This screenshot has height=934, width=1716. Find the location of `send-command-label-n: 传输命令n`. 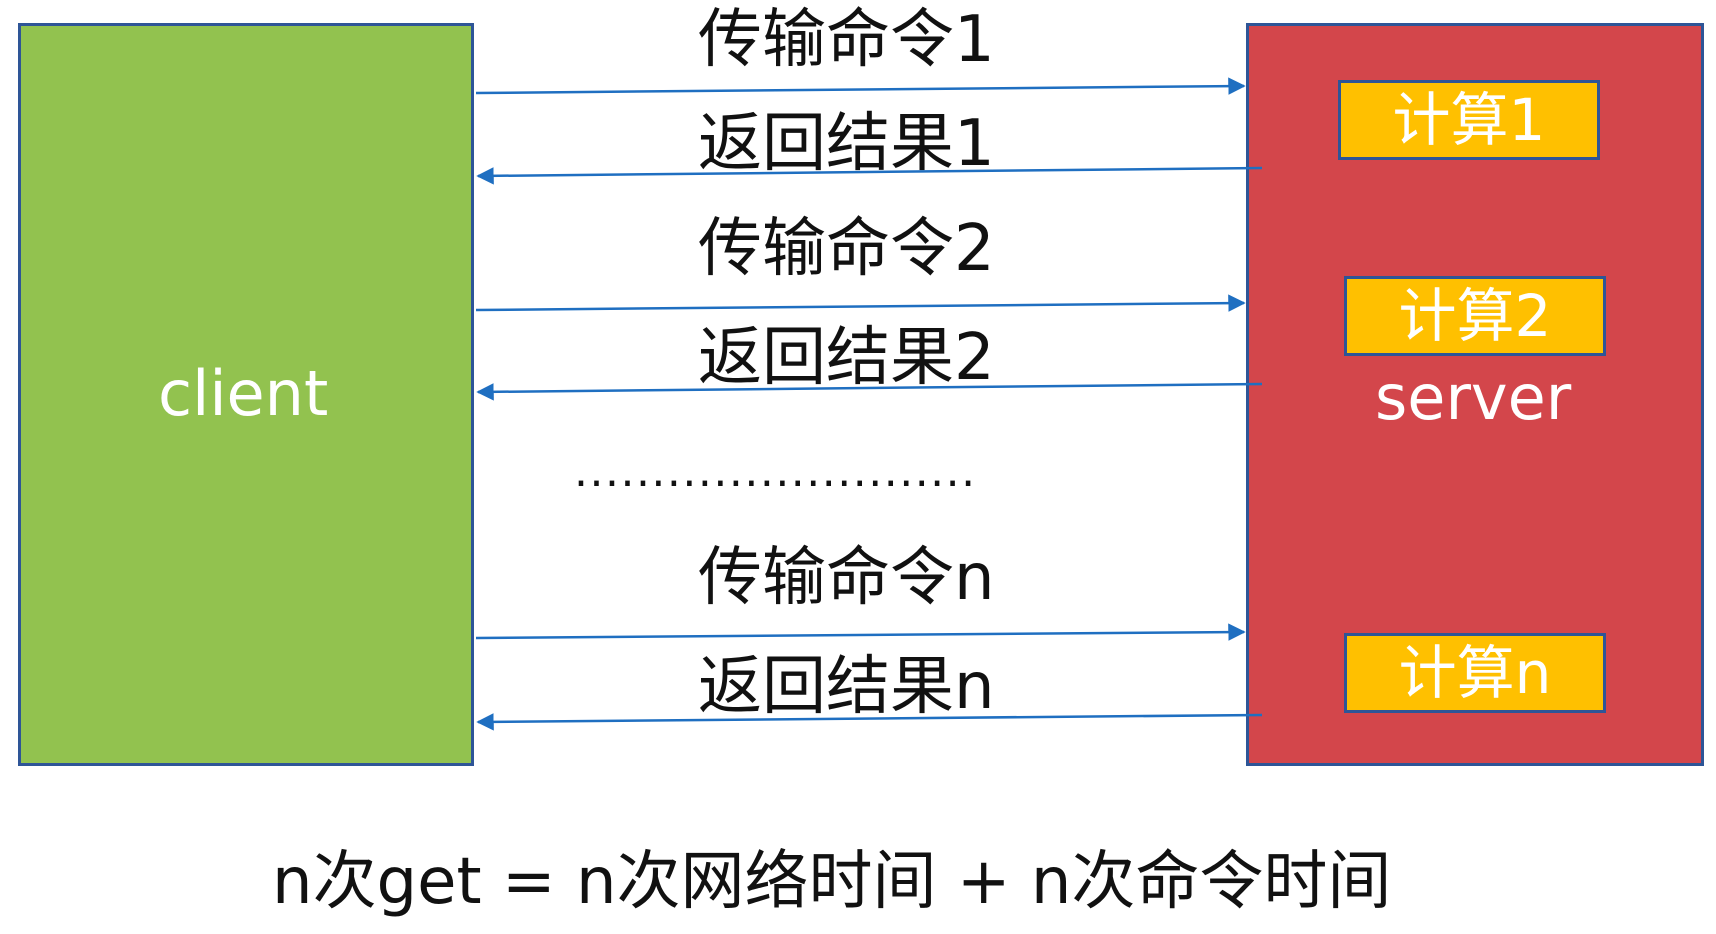

send-command-label-n: 传输命令n is located at coordinates (846, 578).